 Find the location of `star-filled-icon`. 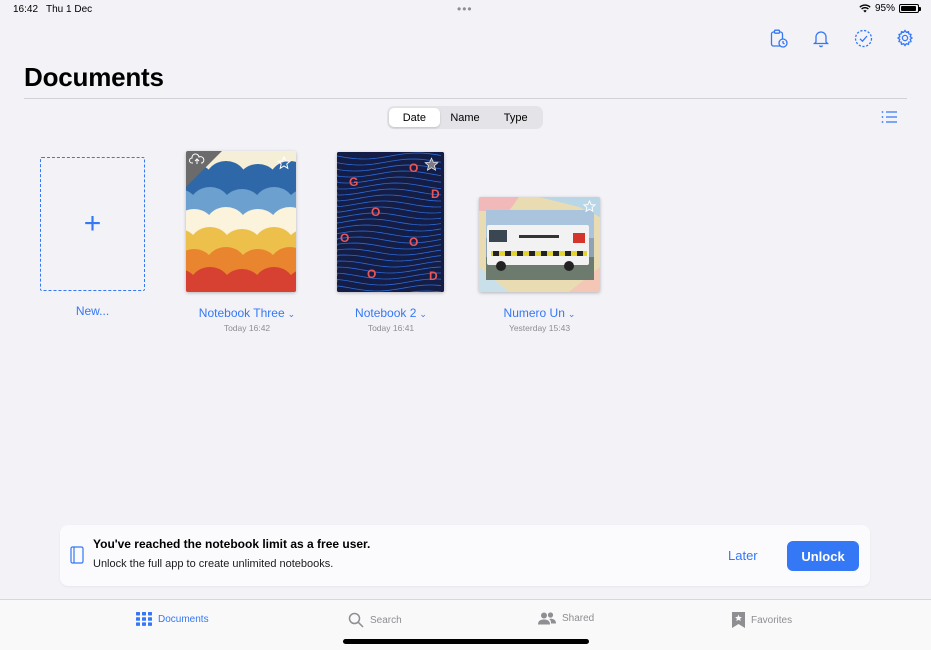

star-filled-icon is located at coordinates (431, 164).